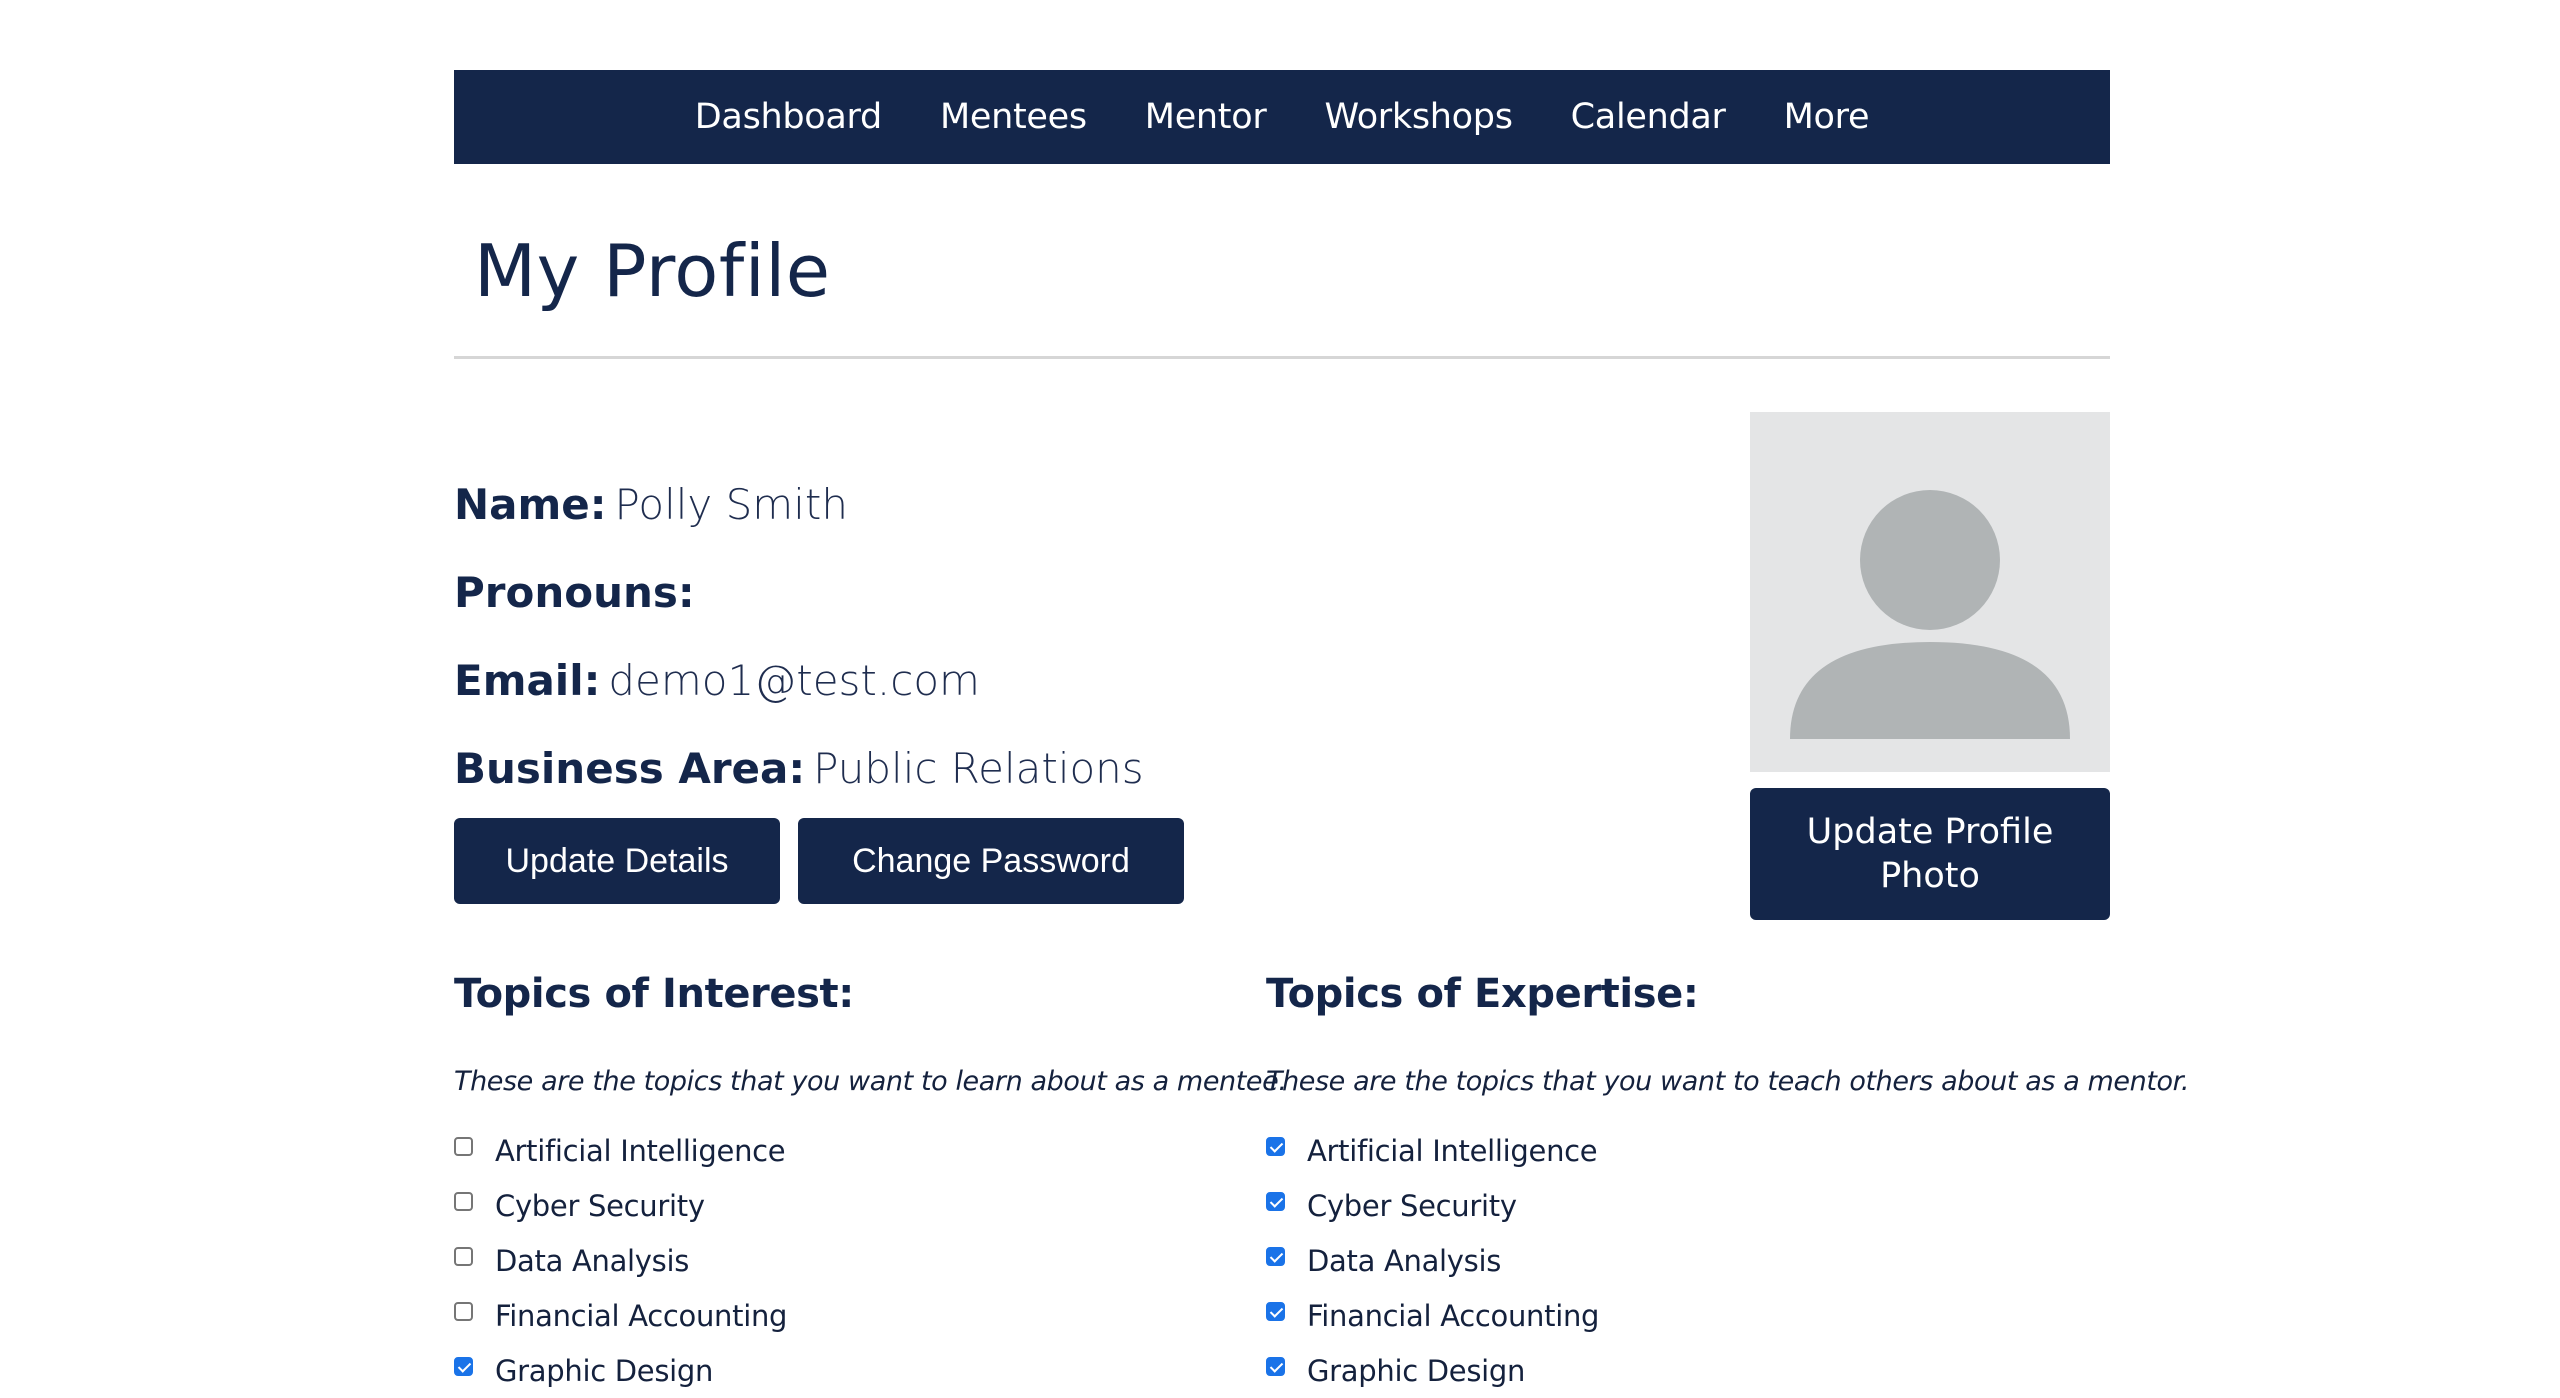  Describe the element at coordinates (654, 994) in the screenshot. I see `topics-of-interest-heading: Topics of Interest:` at that location.